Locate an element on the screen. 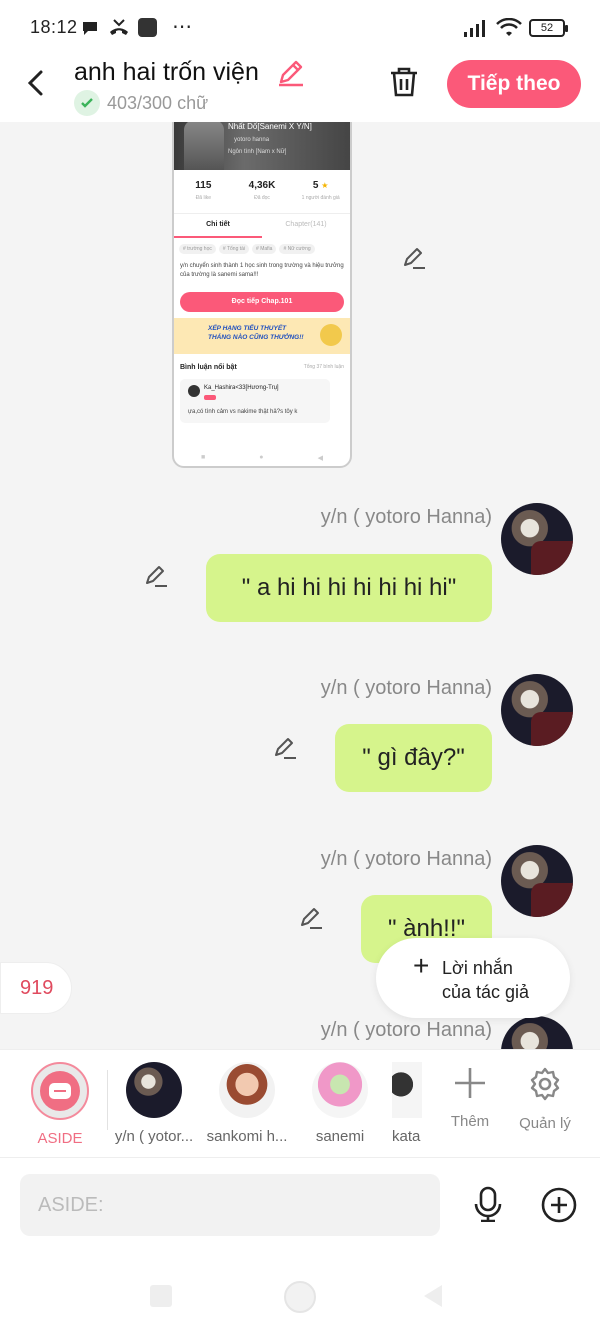  character-label: kata is located at coordinates (406, 1136).